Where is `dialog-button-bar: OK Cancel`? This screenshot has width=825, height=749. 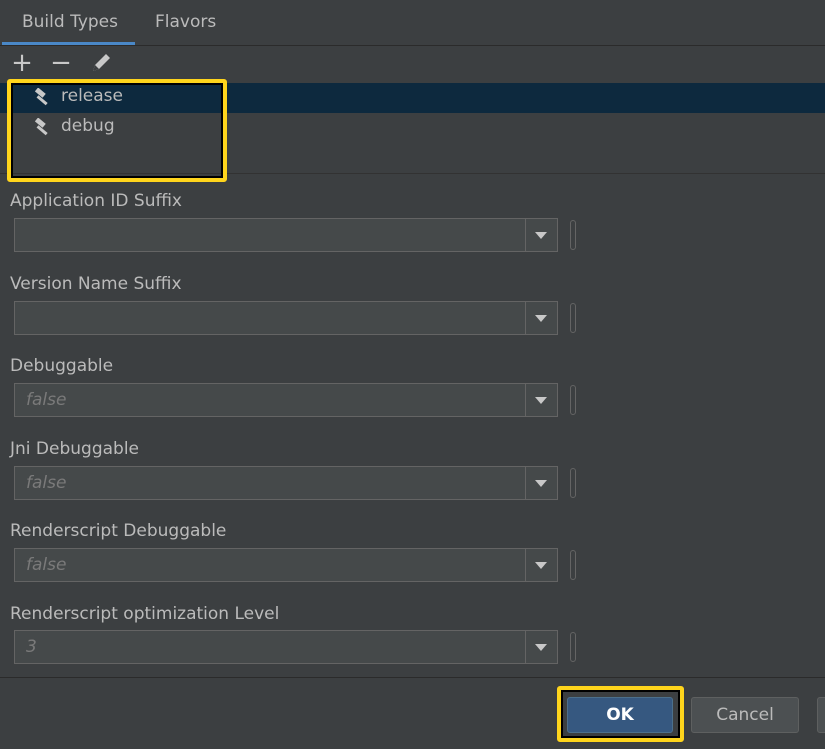
dialog-button-bar: OK Cancel is located at coordinates (412, 713).